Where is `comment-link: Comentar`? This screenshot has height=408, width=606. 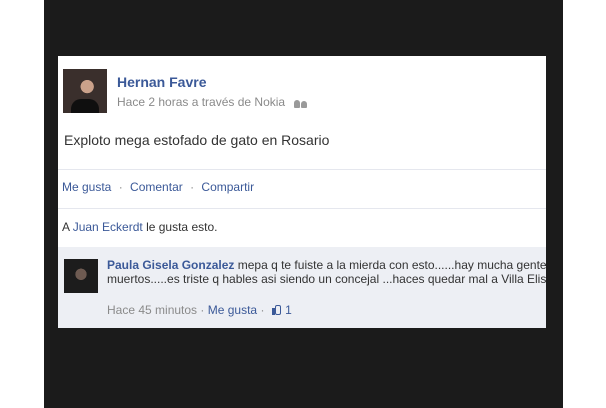 comment-link: Comentar is located at coordinates (156, 187).